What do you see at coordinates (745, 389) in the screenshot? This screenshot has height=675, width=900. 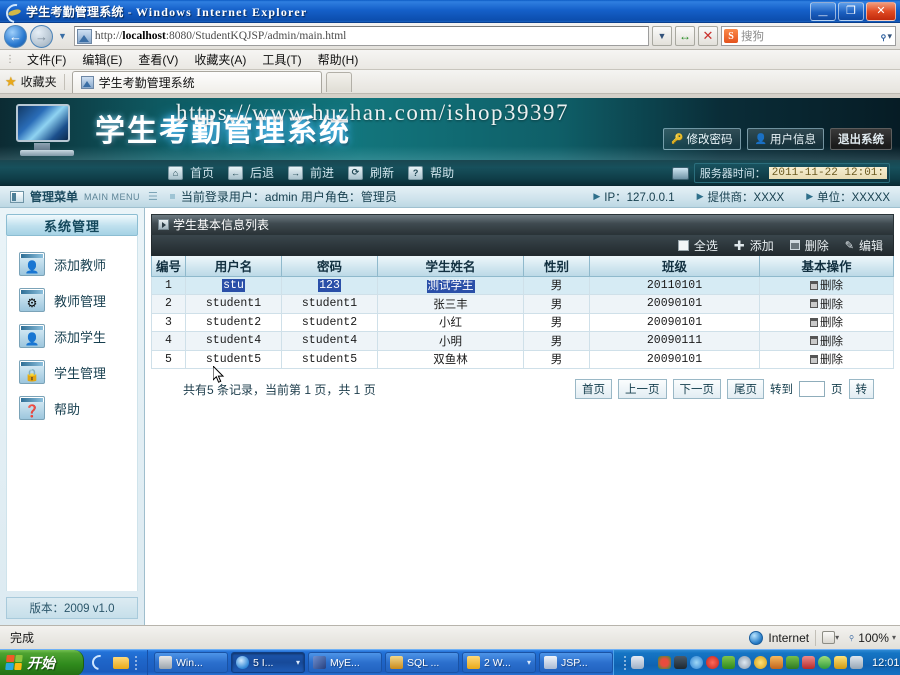 I see `last-page-button: 尾页` at bounding box center [745, 389].